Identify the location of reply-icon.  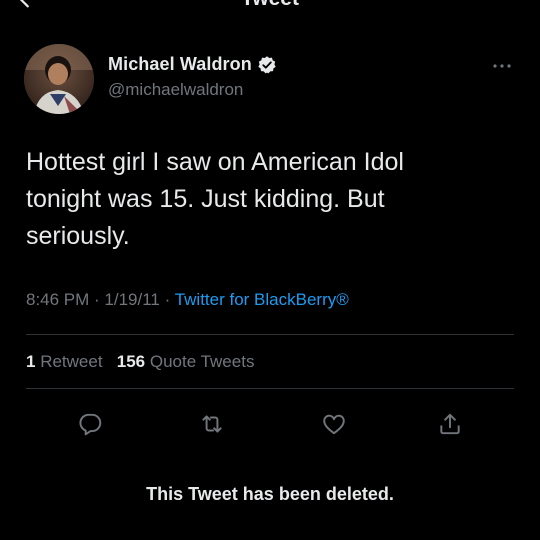
(90, 424).